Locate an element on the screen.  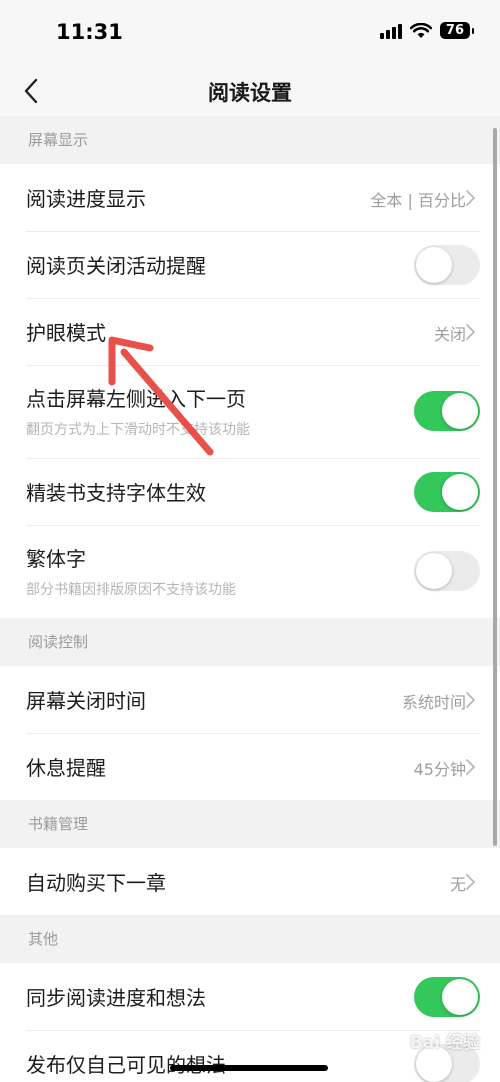
status-icons: 76 is located at coordinates (427, 30).